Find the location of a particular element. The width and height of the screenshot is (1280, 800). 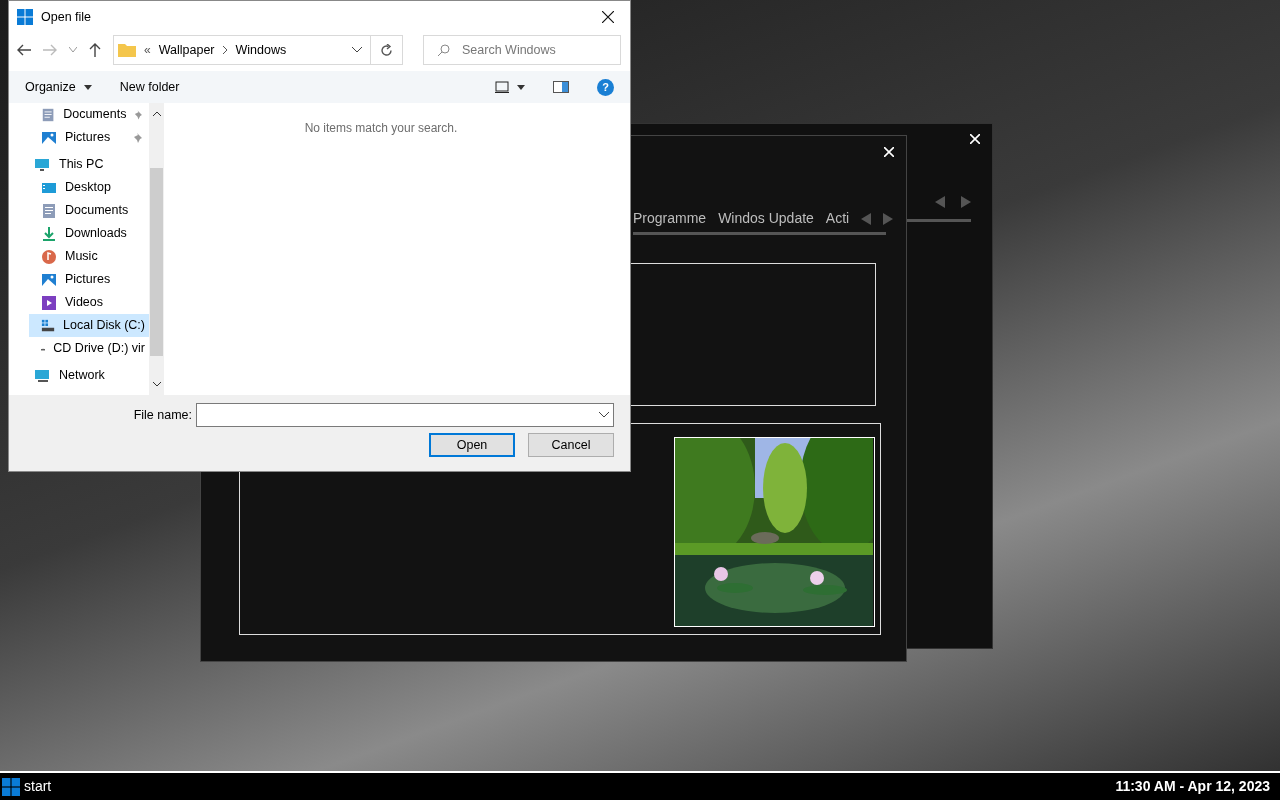

dialog-button: Cancel is located at coordinates (571, 445).